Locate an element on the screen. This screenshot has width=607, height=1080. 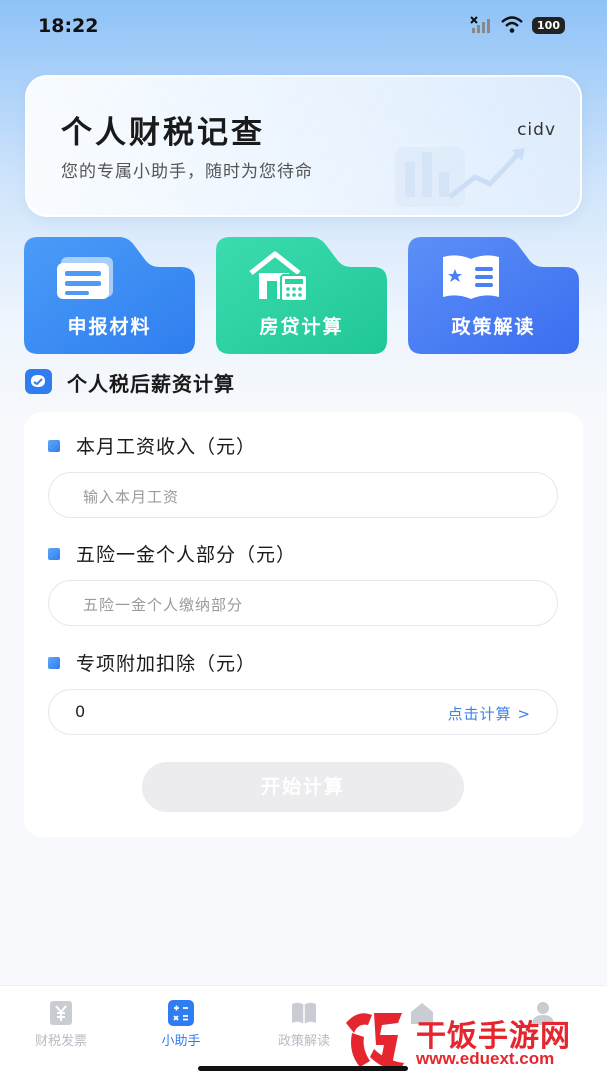
nav-item-assistant: 小助手 is located at coordinates (181, 1024).